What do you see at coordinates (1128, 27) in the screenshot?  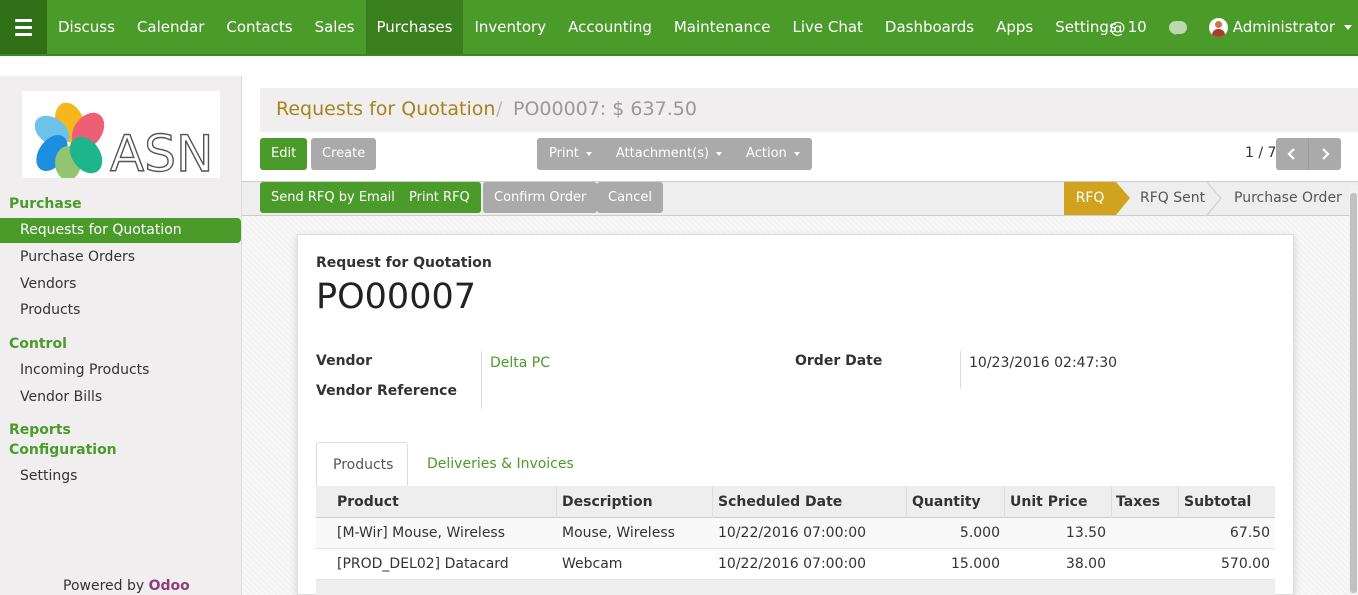 I see `mentions-button: @ 10` at bounding box center [1128, 27].